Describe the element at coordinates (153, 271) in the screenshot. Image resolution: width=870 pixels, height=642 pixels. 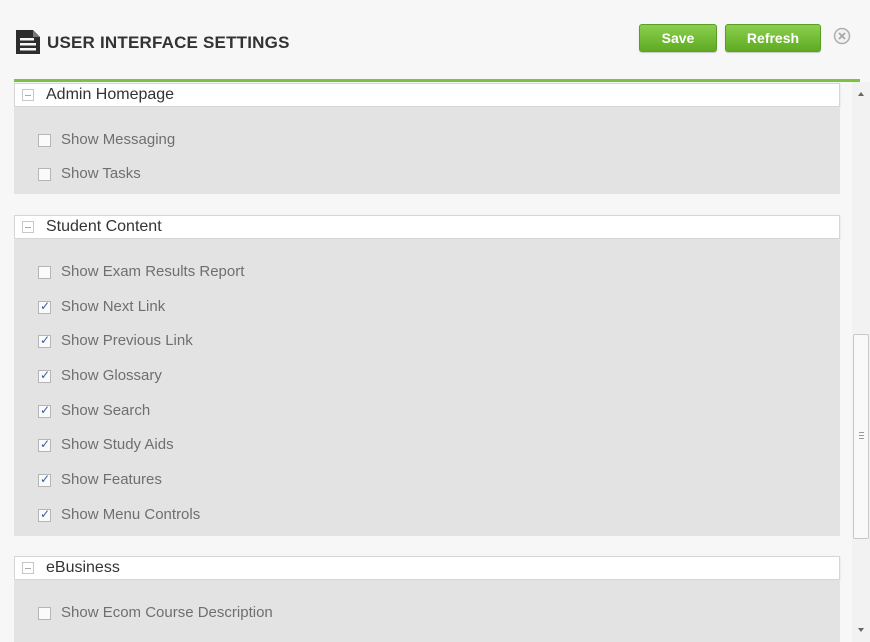
I see `checkbox-label: Show Exam Results Report` at that location.